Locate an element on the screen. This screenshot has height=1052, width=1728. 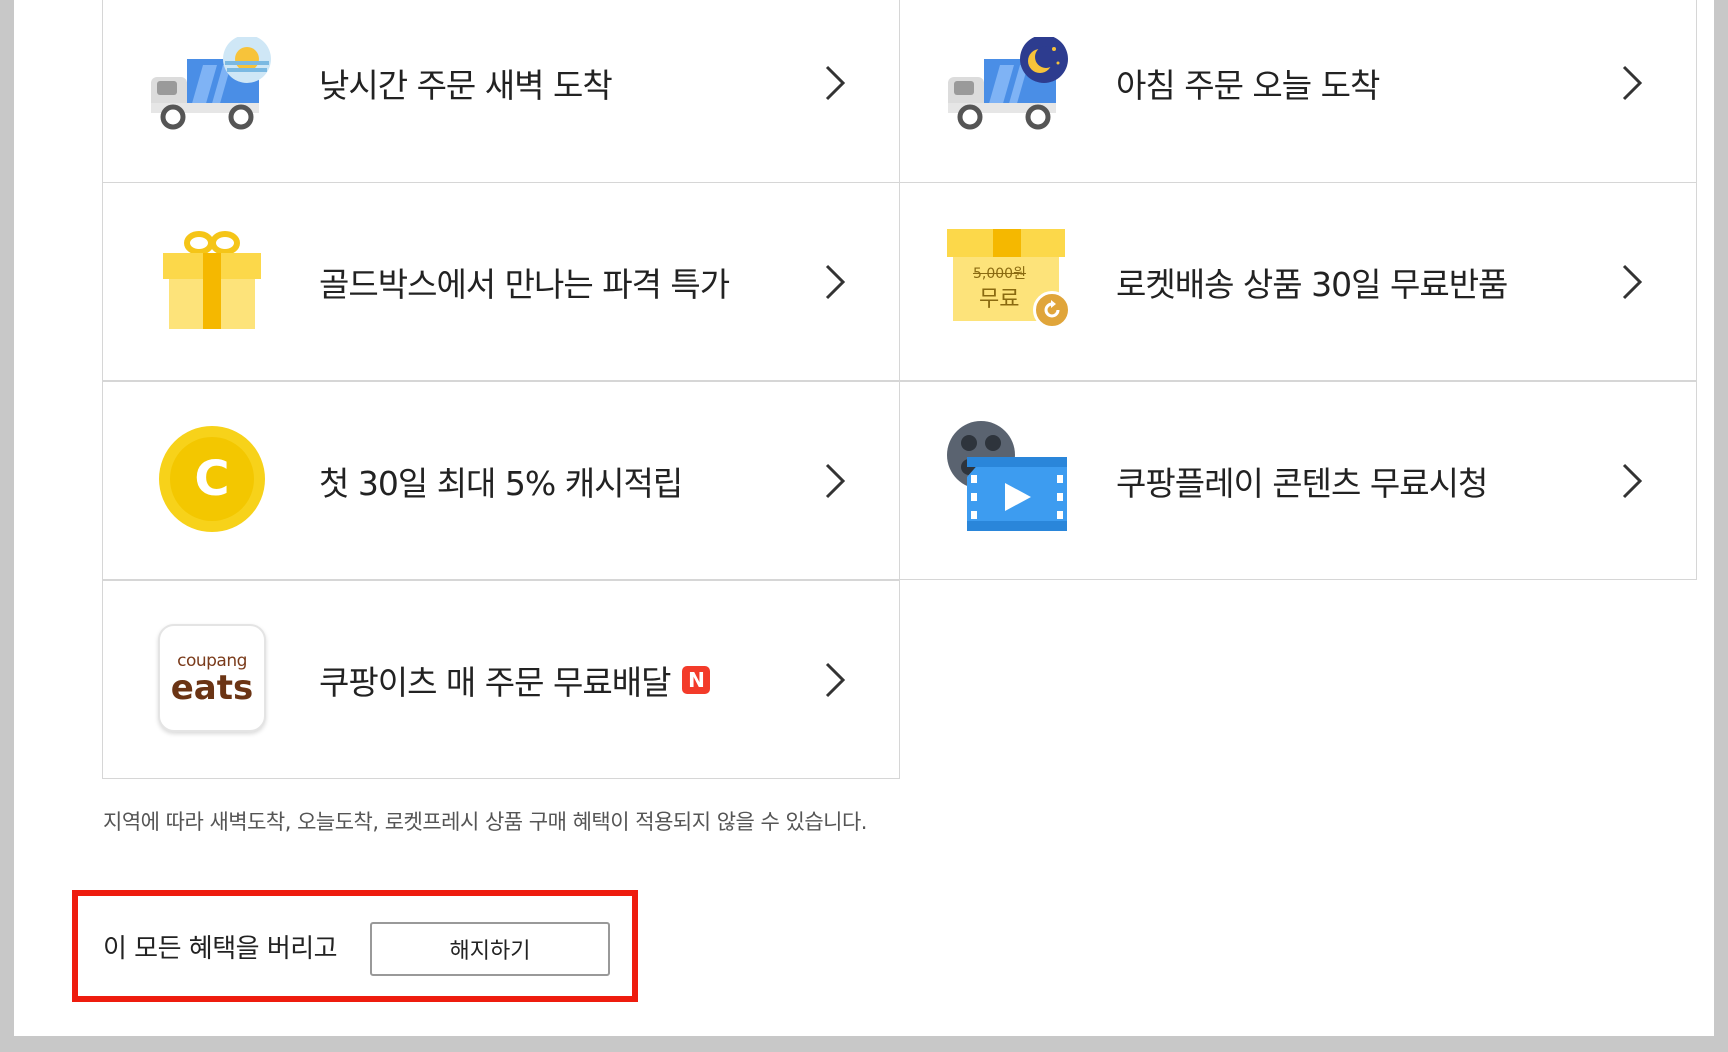
benefit-coupang-play: 쿠팡플레이 콘텐츠 무료시청 is located at coordinates (1298, 480).